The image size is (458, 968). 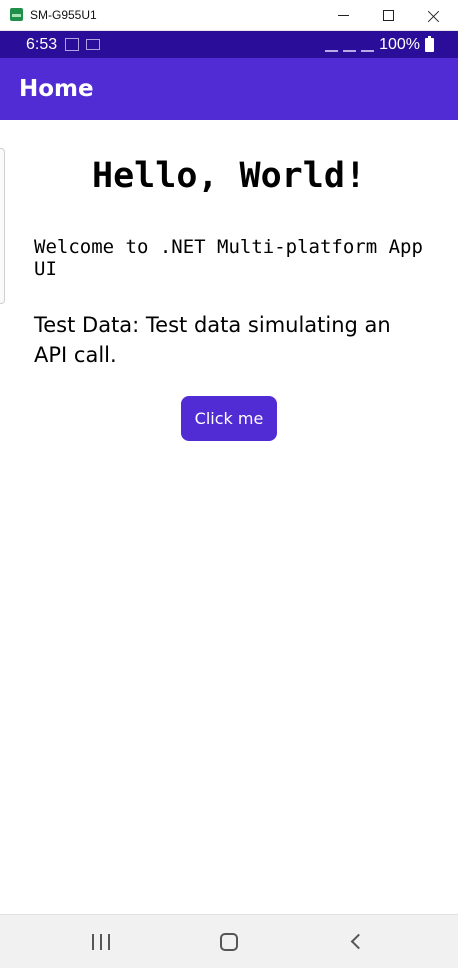 I want to click on navigation-bar, so click(x=229, y=941).